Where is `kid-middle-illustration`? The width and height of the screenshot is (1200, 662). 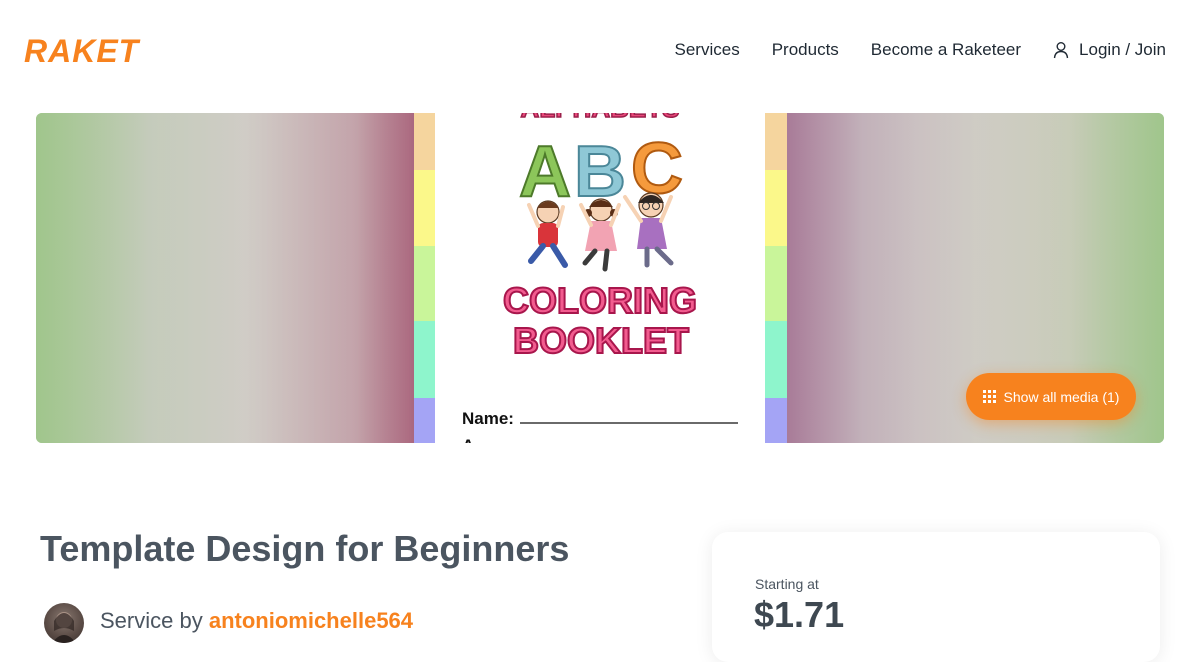
kid-middle-illustration is located at coordinates (600, 235).